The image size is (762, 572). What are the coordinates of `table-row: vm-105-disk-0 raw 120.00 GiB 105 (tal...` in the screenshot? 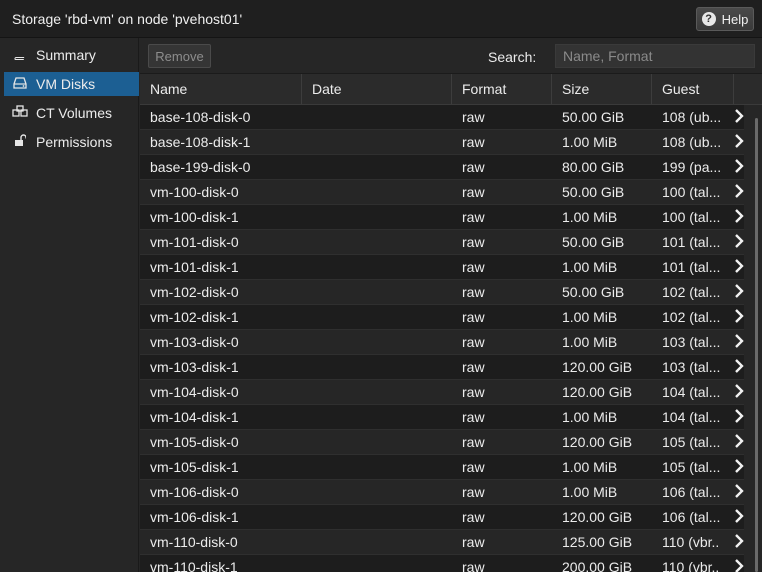 It's located at (442, 442).